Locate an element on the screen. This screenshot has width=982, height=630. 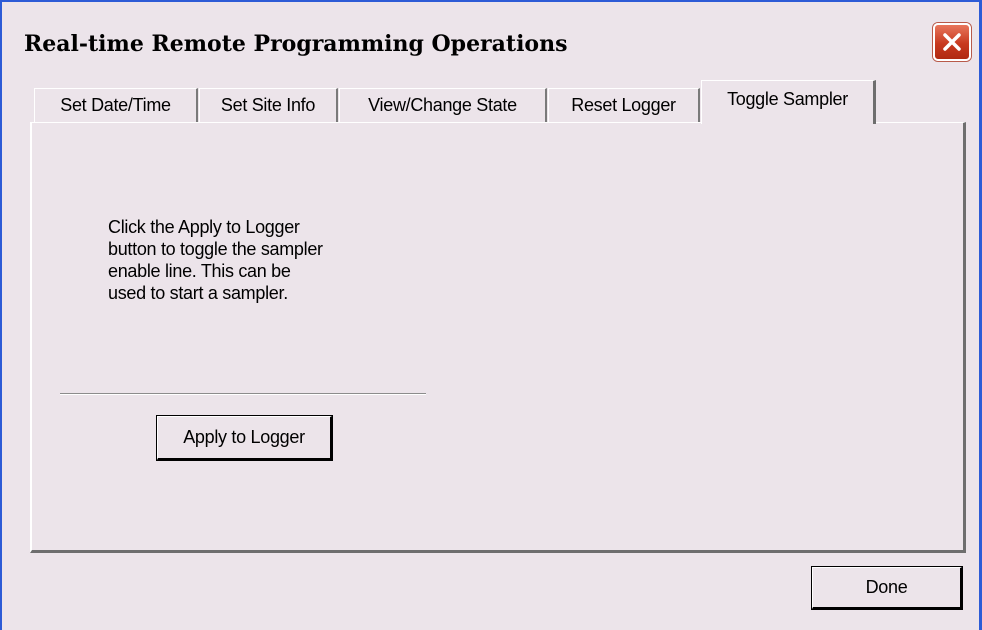
separator-line is located at coordinates (243, 394).